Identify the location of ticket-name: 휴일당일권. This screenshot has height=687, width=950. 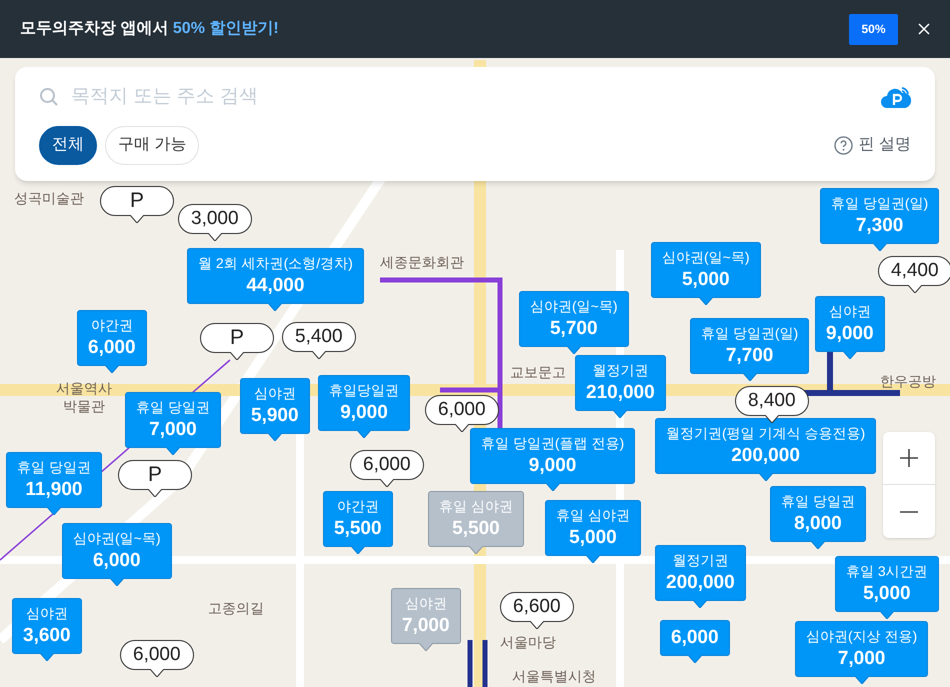
(364, 390).